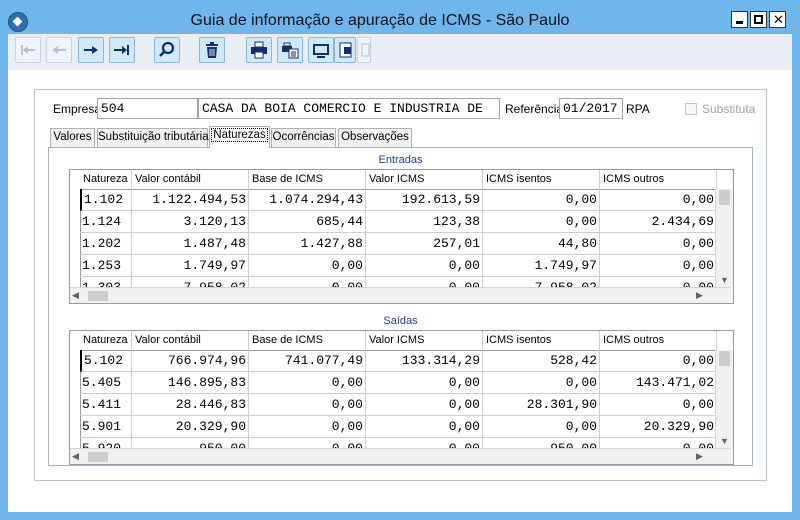 The height and width of the screenshot is (520, 800). What do you see at coordinates (424, 244) in the screenshot?
I see `value-cell: 257,01` at bounding box center [424, 244].